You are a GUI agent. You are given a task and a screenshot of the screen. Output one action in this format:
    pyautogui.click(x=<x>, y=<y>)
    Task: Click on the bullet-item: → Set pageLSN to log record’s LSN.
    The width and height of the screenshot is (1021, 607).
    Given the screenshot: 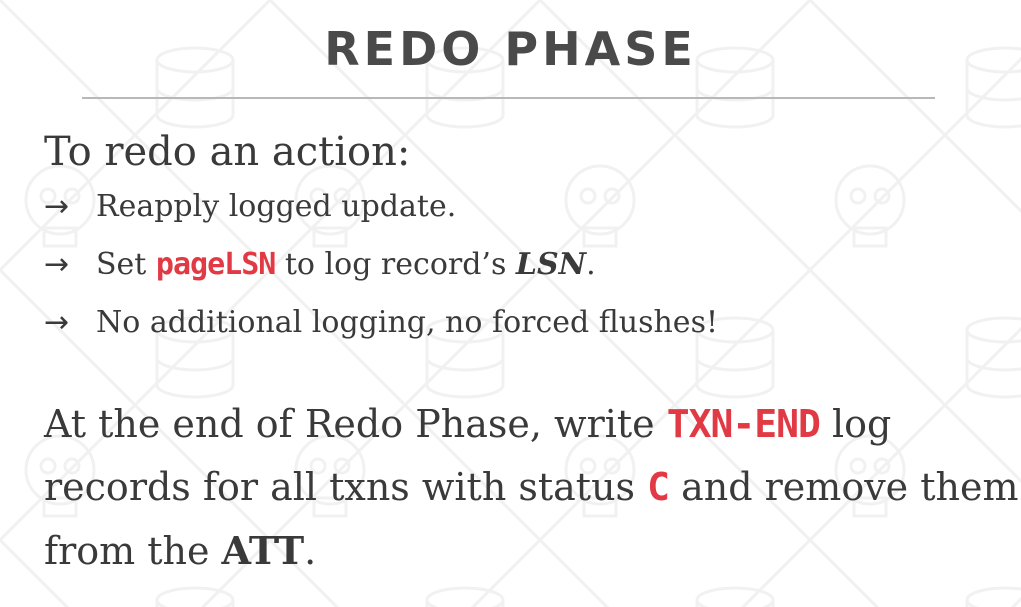 What is the action you would take?
    pyautogui.click(x=381, y=269)
    